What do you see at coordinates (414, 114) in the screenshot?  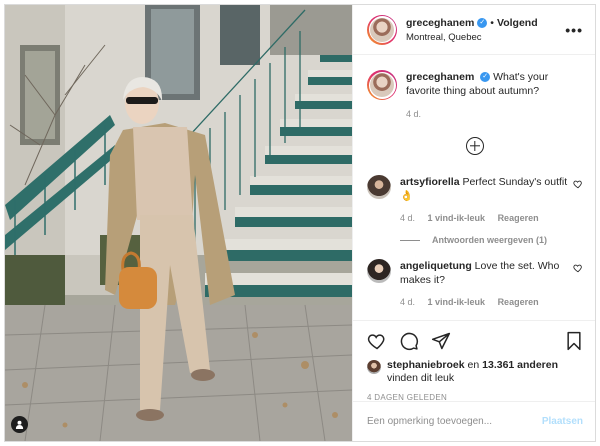 I see `caption-time: 4 d.` at bounding box center [414, 114].